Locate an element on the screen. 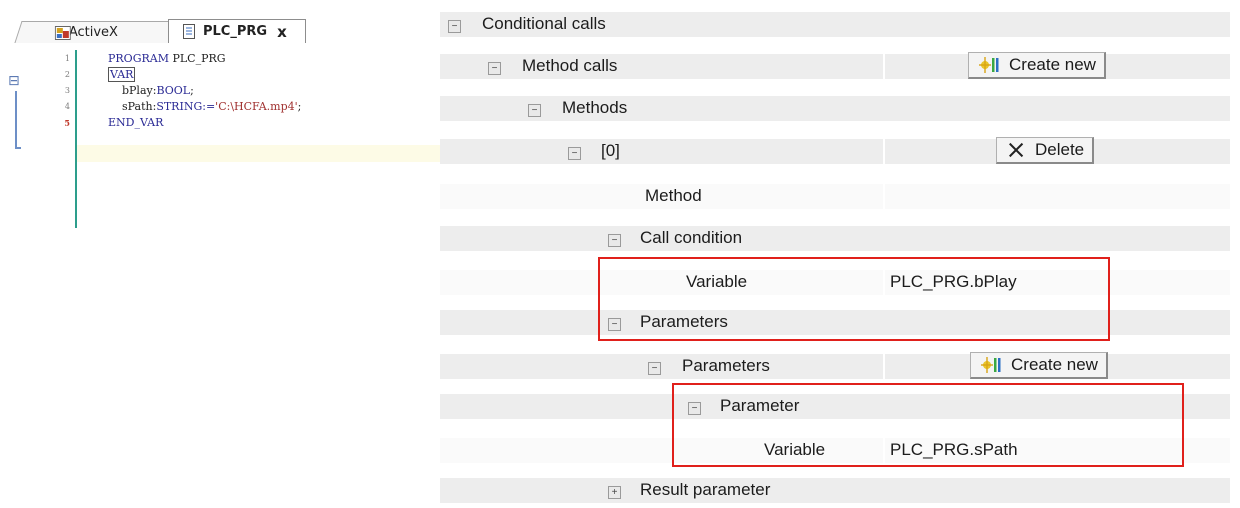 The width and height of the screenshot is (1240, 508). row-label: Conditional calls is located at coordinates (544, 23).